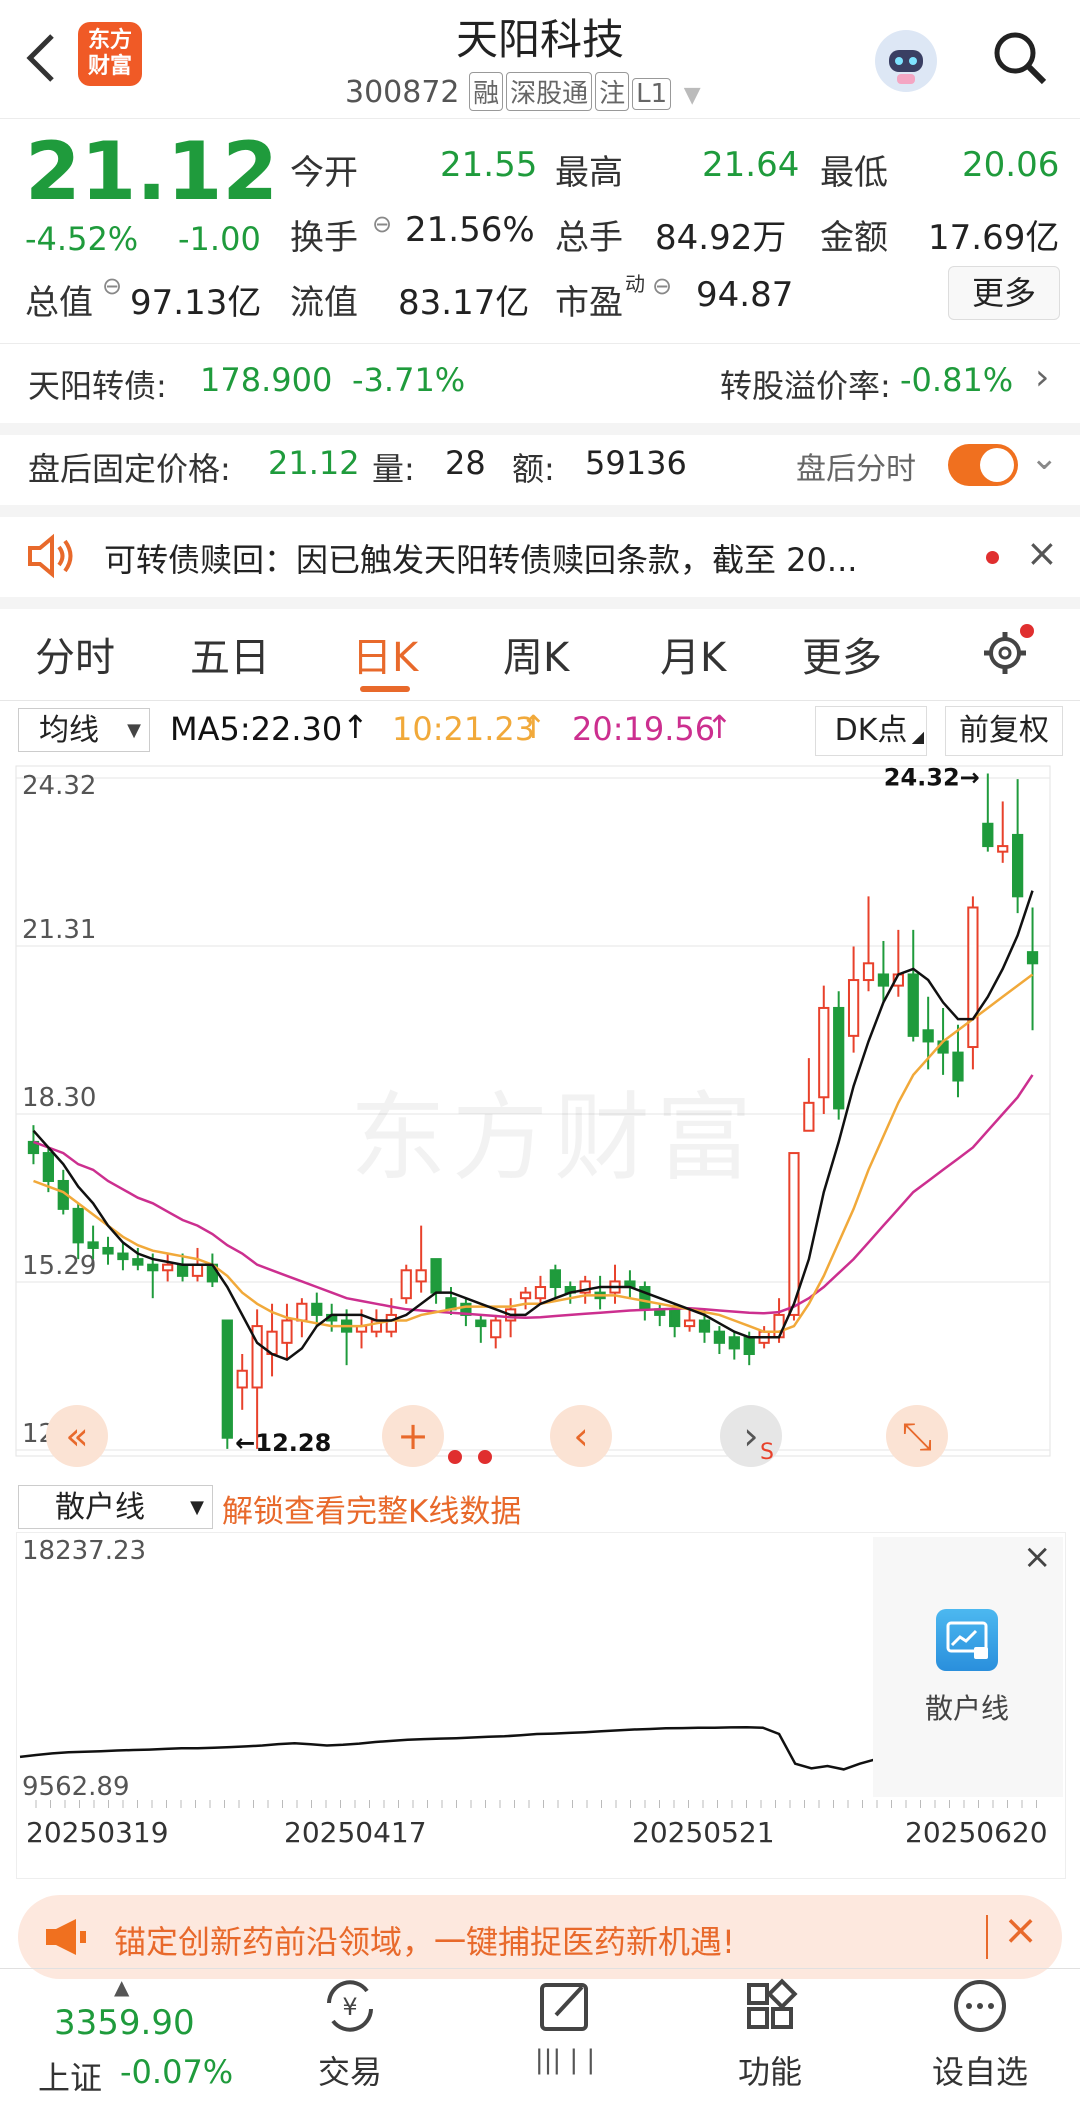  I want to click on tab-more: 更多, so click(842, 654).